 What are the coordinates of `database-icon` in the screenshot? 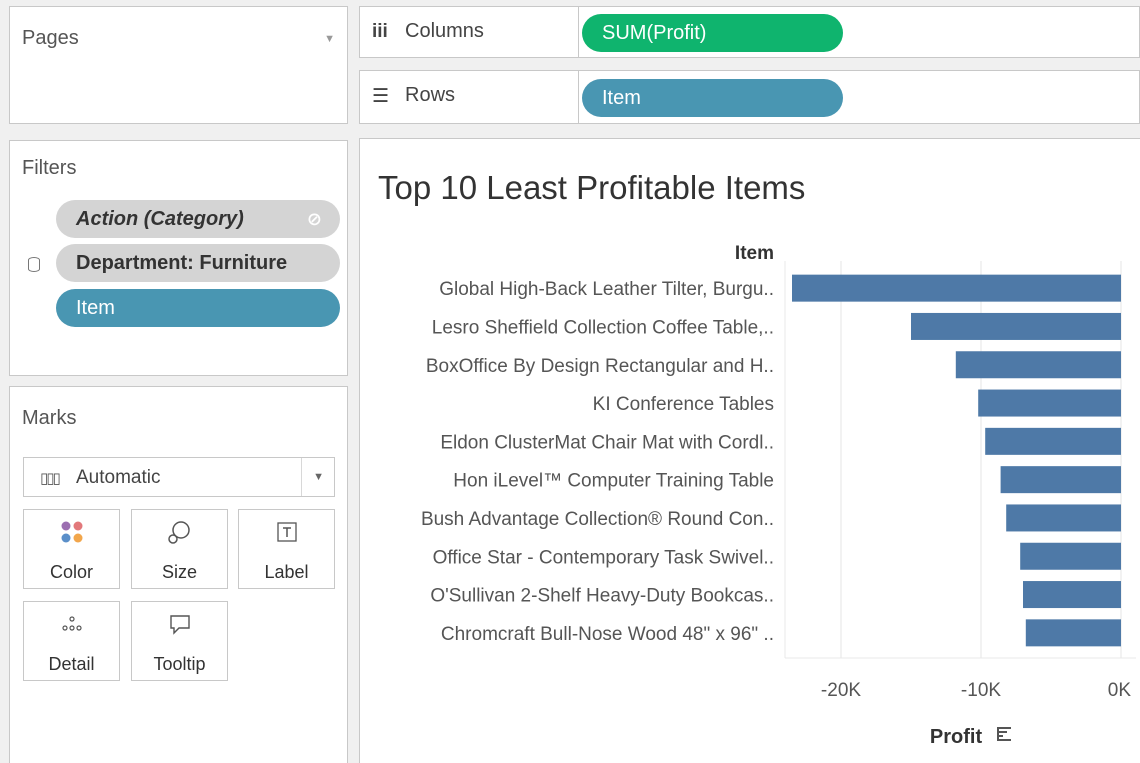 It's located at (34, 264).